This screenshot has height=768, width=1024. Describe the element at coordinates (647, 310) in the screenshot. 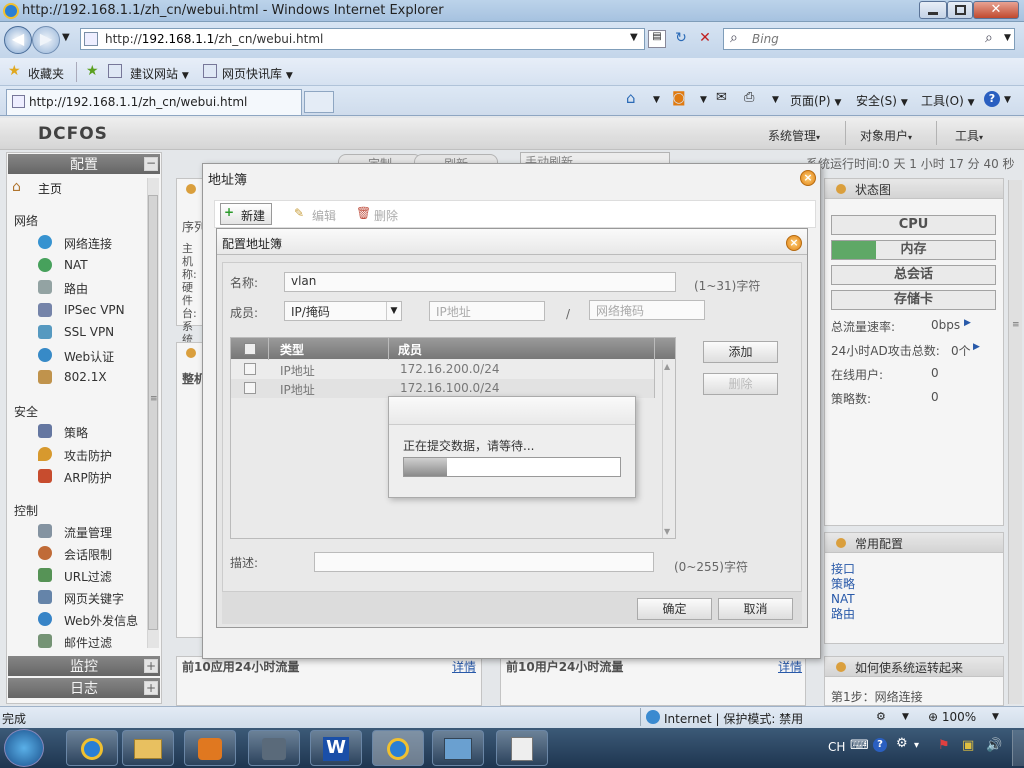

I see `netmask-field: 网络掩码` at that location.